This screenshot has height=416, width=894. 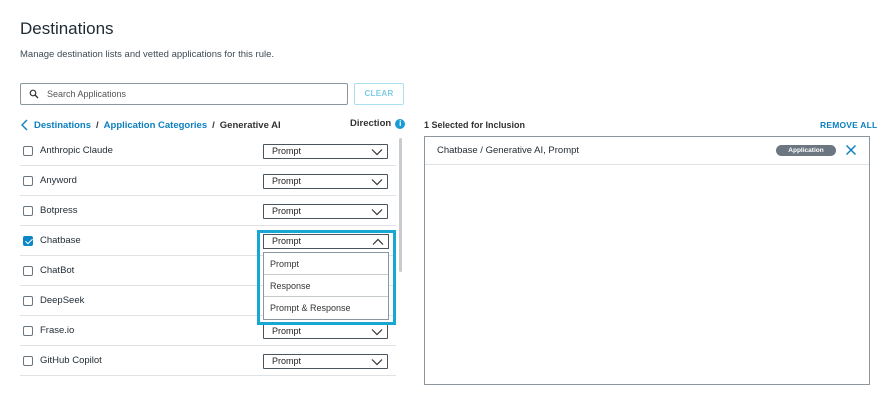 I want to click on application-name: Frase.io, so click(x=57, y=330).